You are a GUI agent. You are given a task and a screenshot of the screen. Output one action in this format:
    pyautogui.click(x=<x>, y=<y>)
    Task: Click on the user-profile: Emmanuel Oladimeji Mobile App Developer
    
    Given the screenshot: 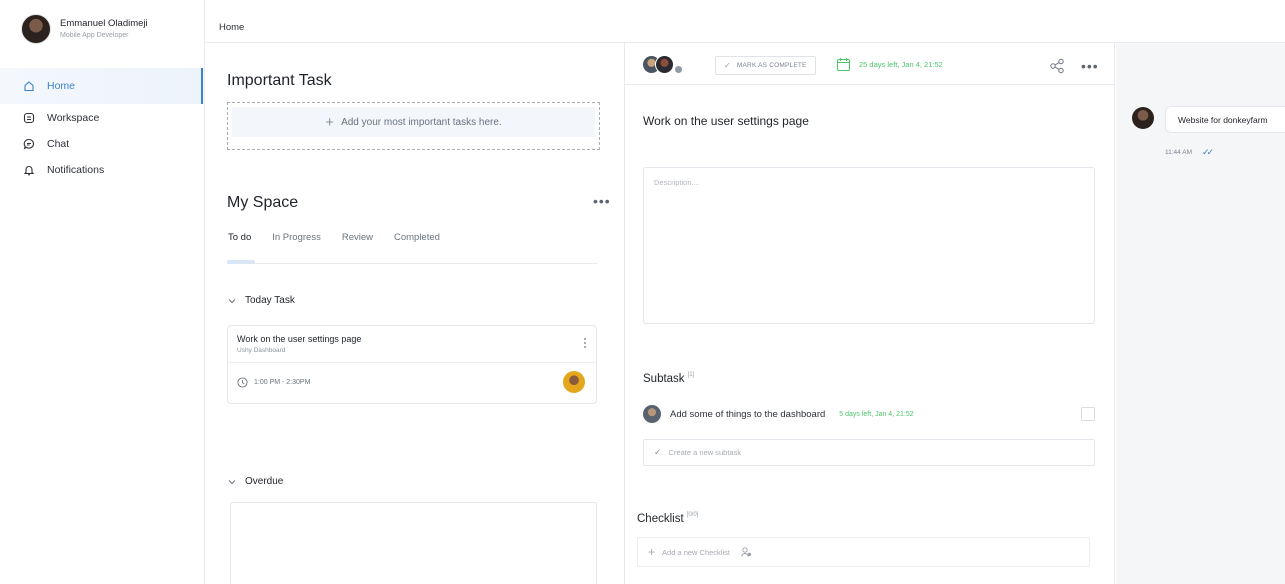 What is the action you would take?
    pyautogui.click(x=84, y=29)
    